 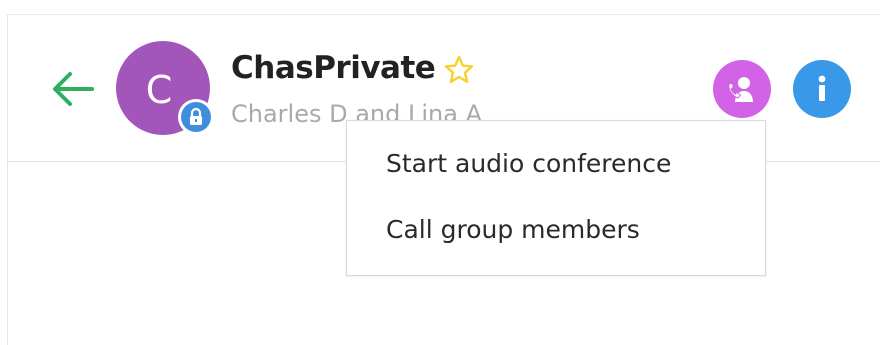 I want to click on menu-item-start-audio-conference: Start audio conference, so click(x=556, y=166).